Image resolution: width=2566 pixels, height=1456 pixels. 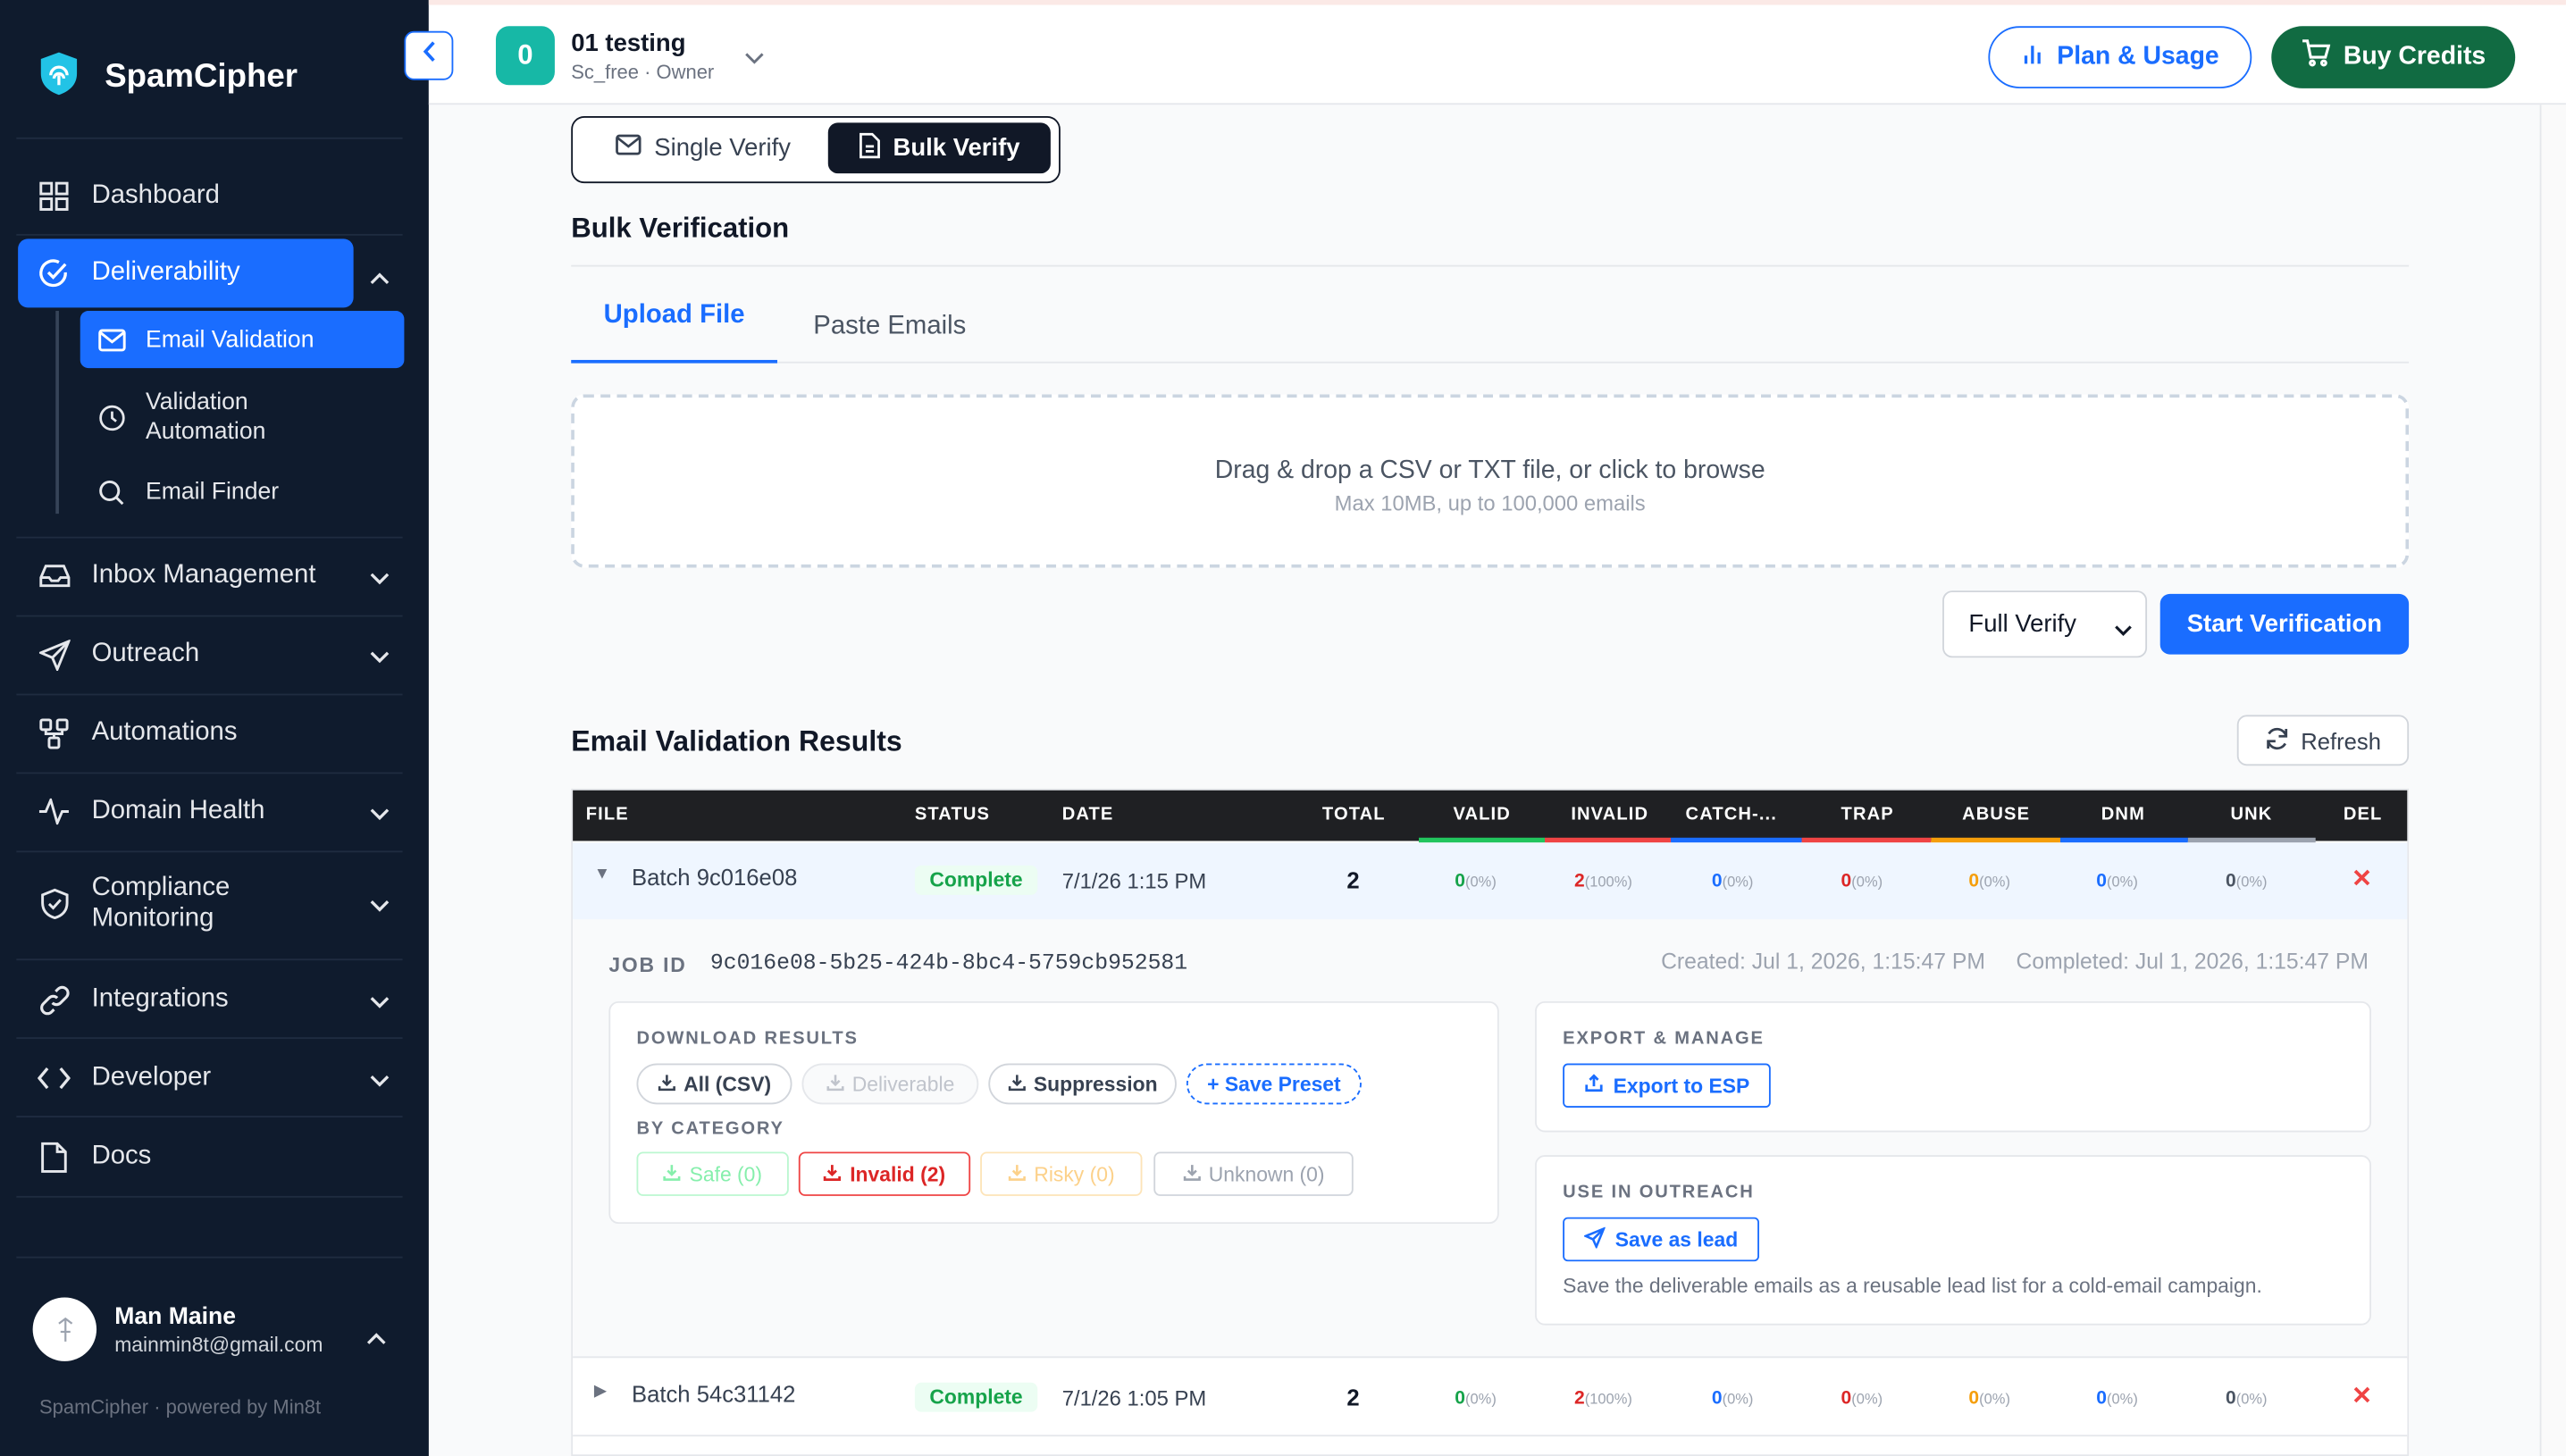 What do you see at coordinates (178, 1329) in the screenshot?
I see `user-menu: Man Maine mainmin8t@gmail.com` at bounding box center [178, 1329].